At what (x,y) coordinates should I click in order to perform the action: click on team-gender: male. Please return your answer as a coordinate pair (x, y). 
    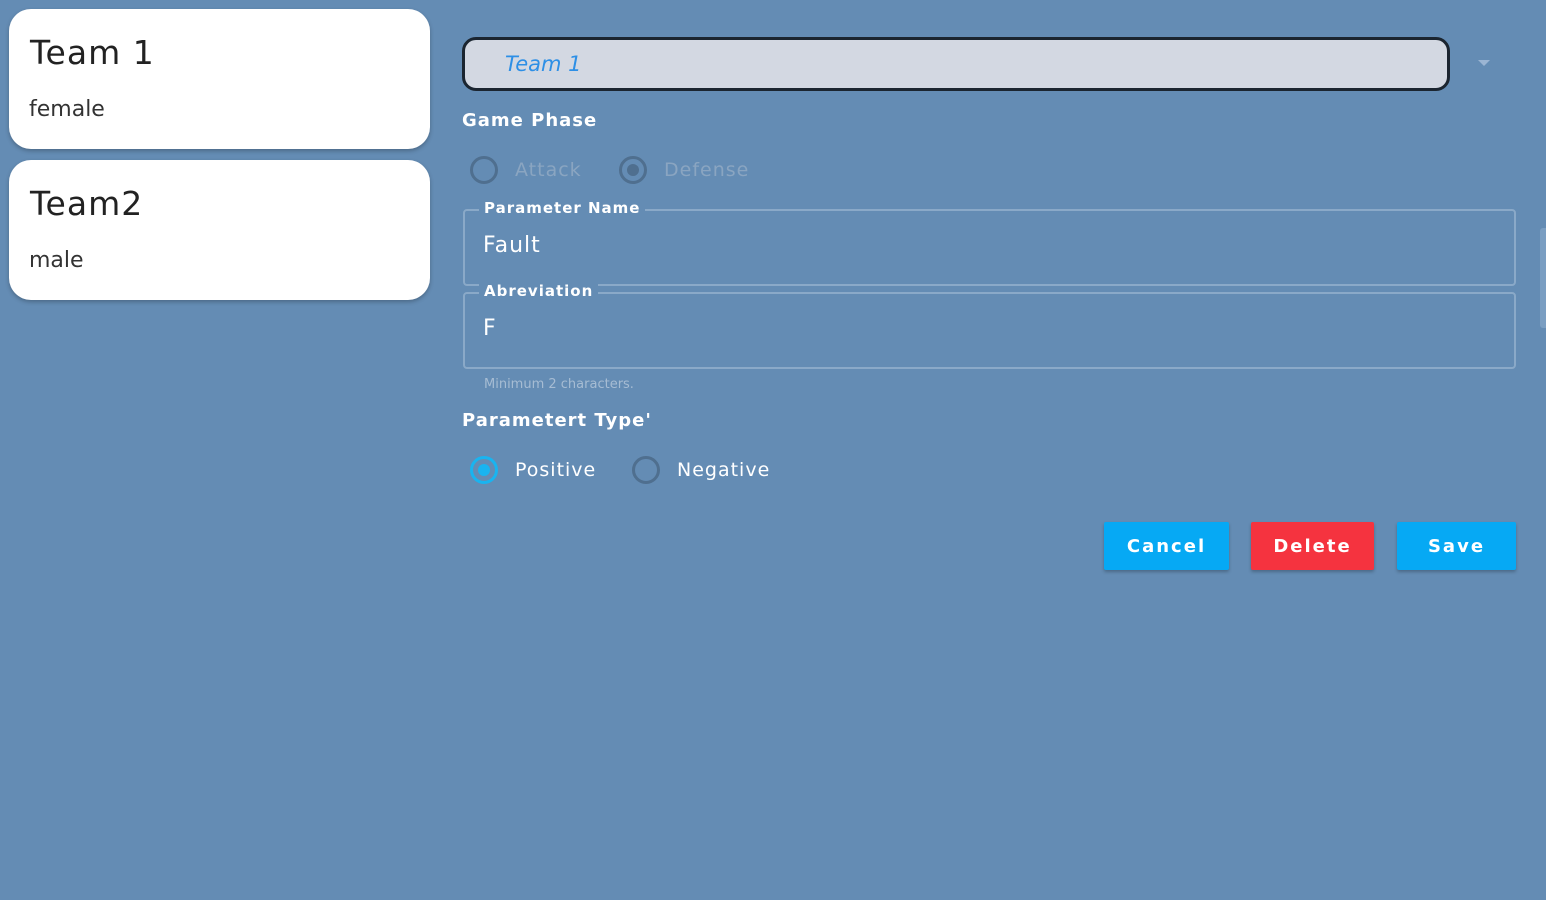
    Looking at the image, I should click on (56, 260).